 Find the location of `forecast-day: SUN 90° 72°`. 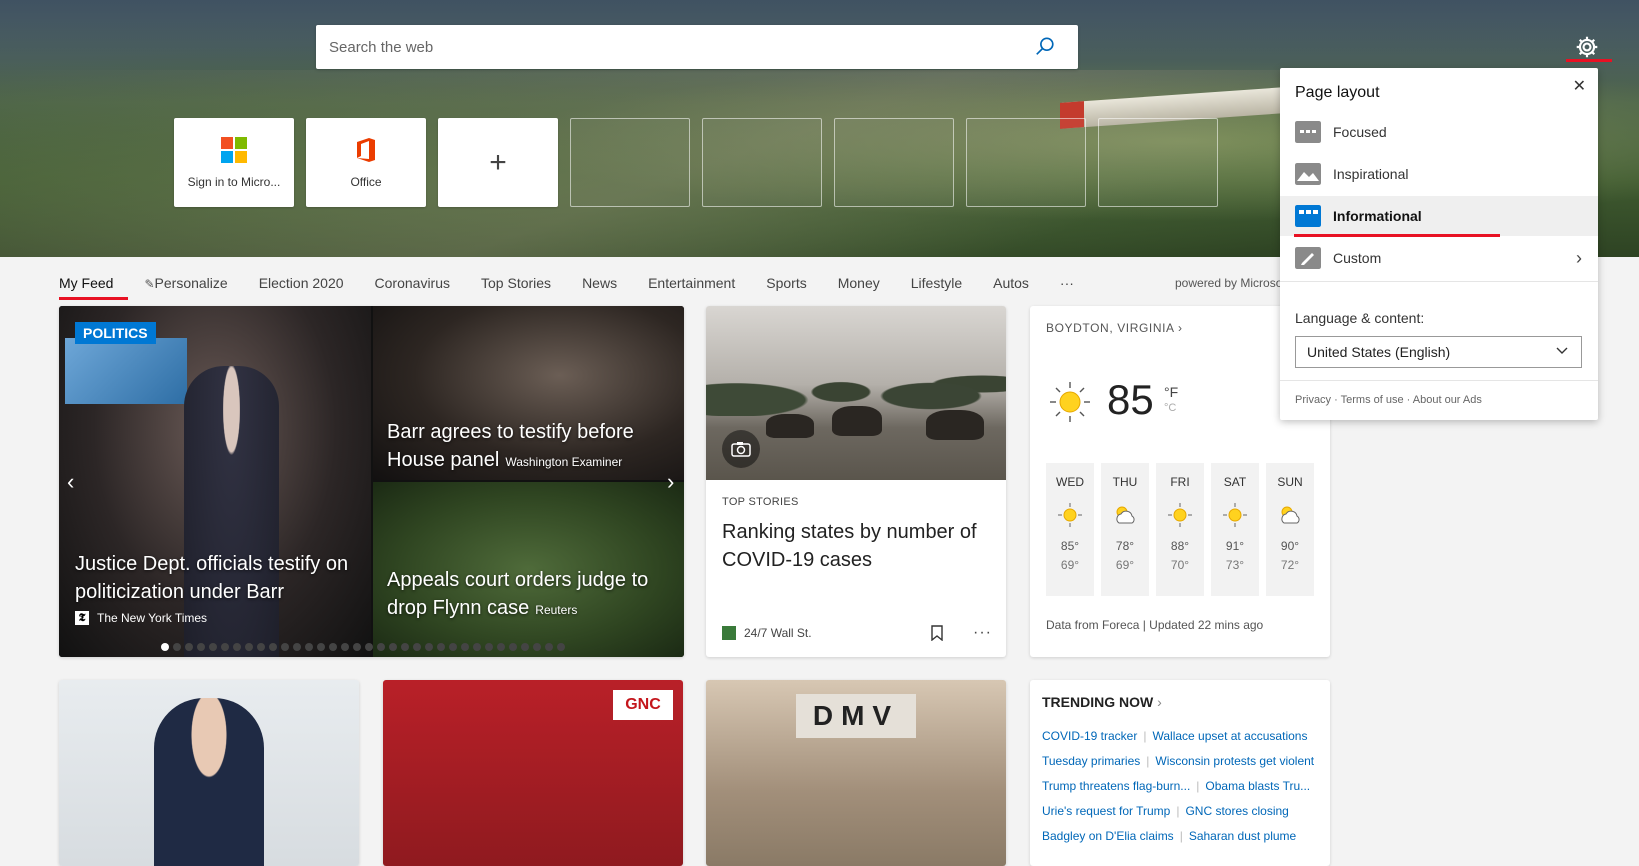

forecast-day: SUN 90° 72° is located at coordinates (1290, 529).